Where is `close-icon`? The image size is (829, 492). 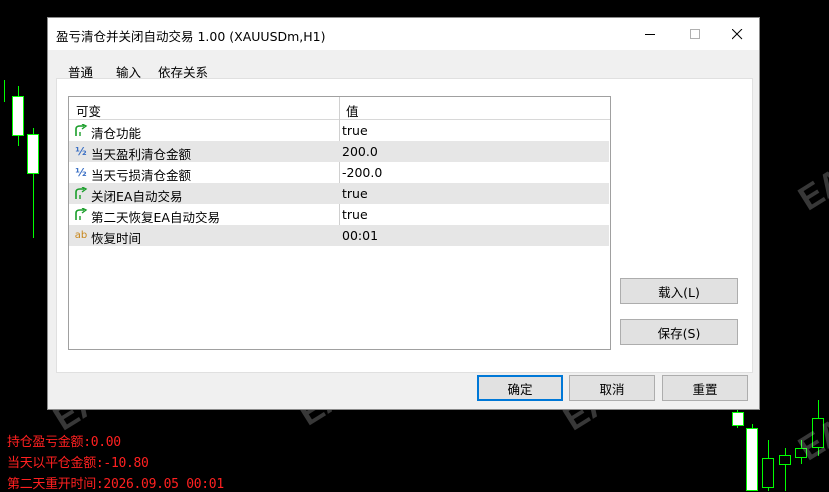 close-icon is located at coordinates (737, 33).